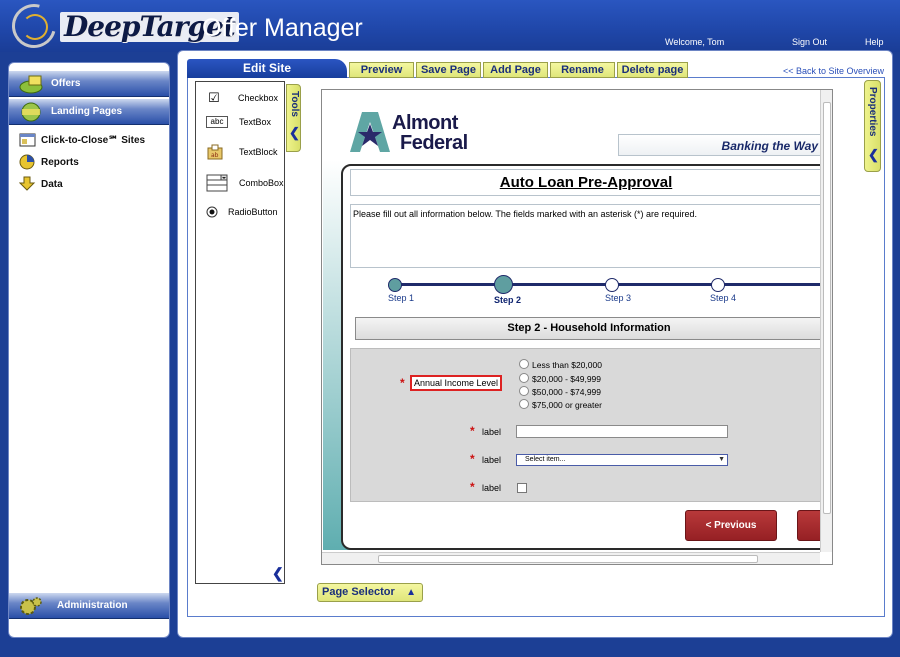  I want to click on tool-radiobutton: RadioButton, so click(242, 212).